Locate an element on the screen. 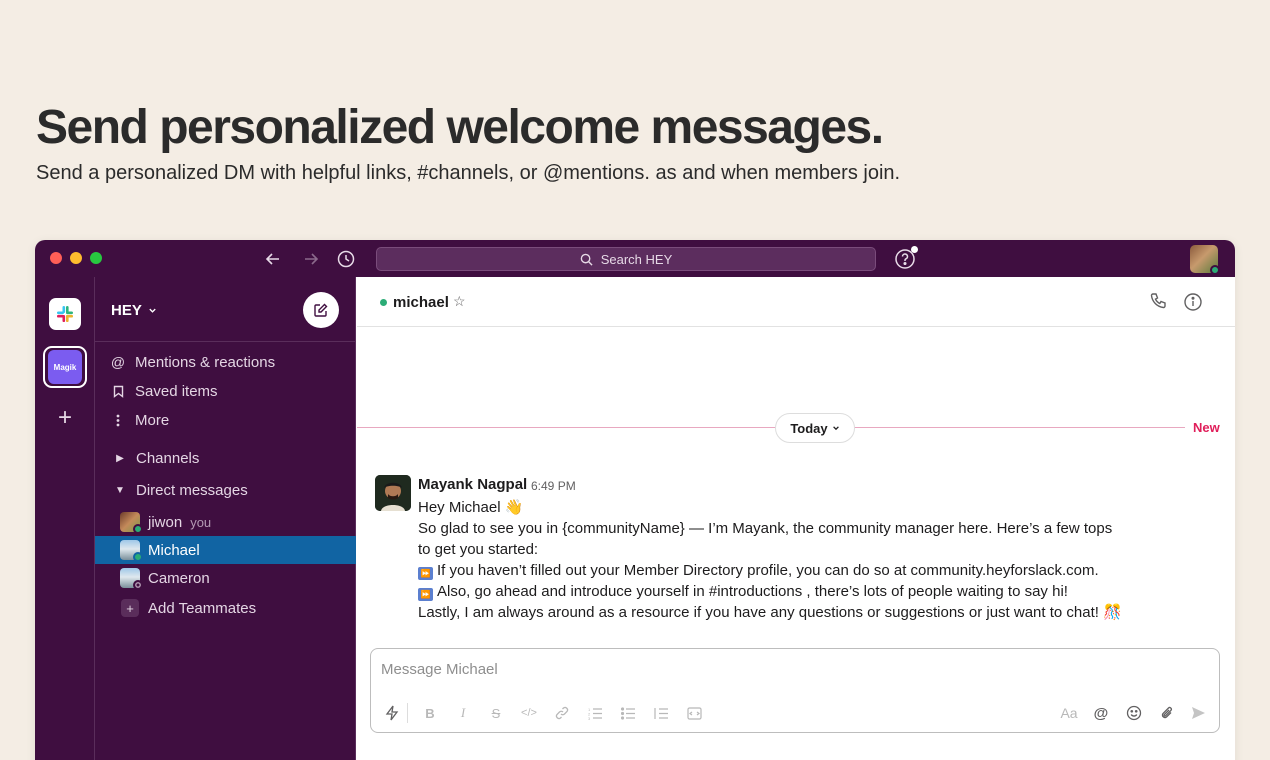 Image resolution: width=1270 pixels, height=760 pixels. sidebar-item-label: Mentions & reactions is located at coordinates (205, 362).